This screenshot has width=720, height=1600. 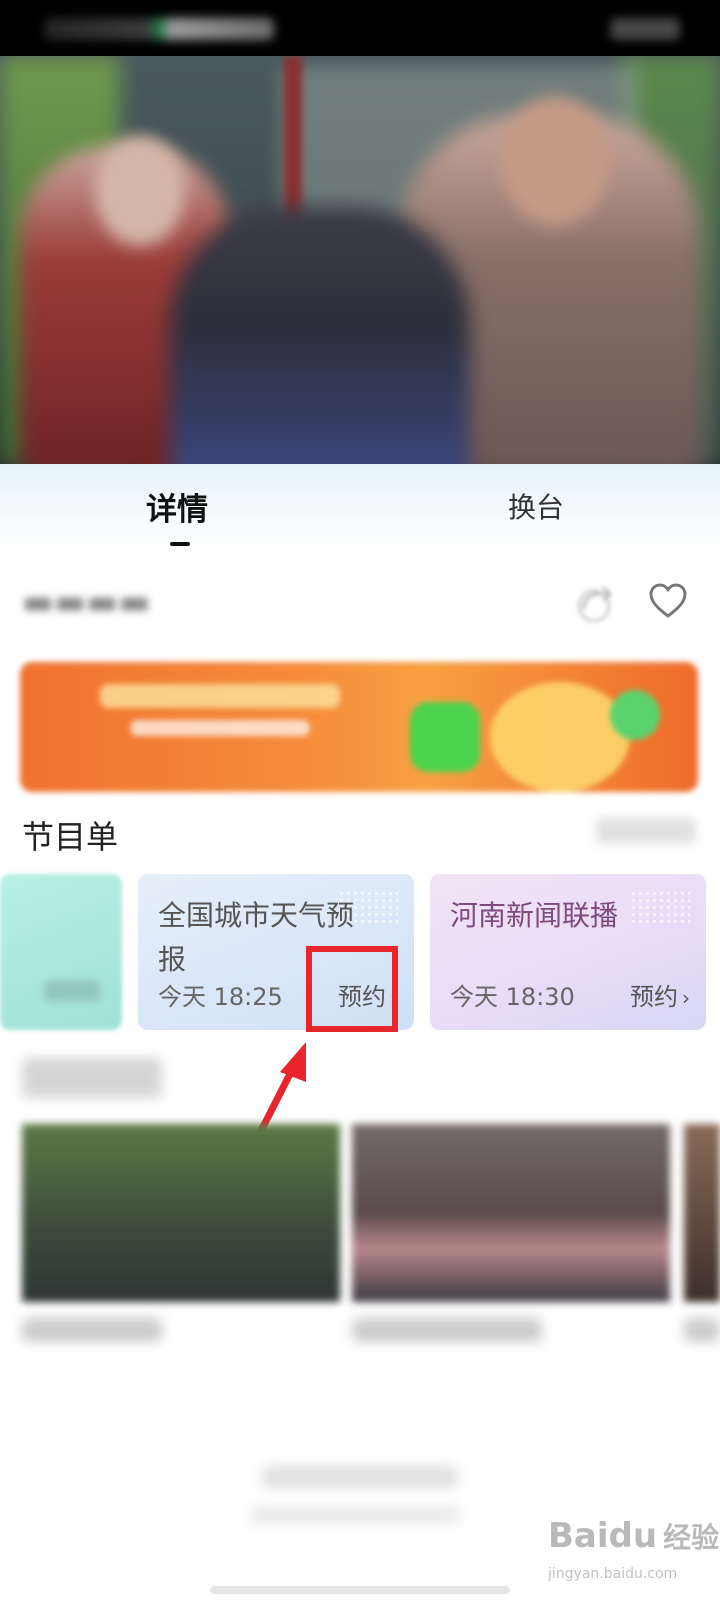 What do you see at coordinates (445, 737) in the screenshot?
I see `banner-app-icon` at bounding box center [445, 737].